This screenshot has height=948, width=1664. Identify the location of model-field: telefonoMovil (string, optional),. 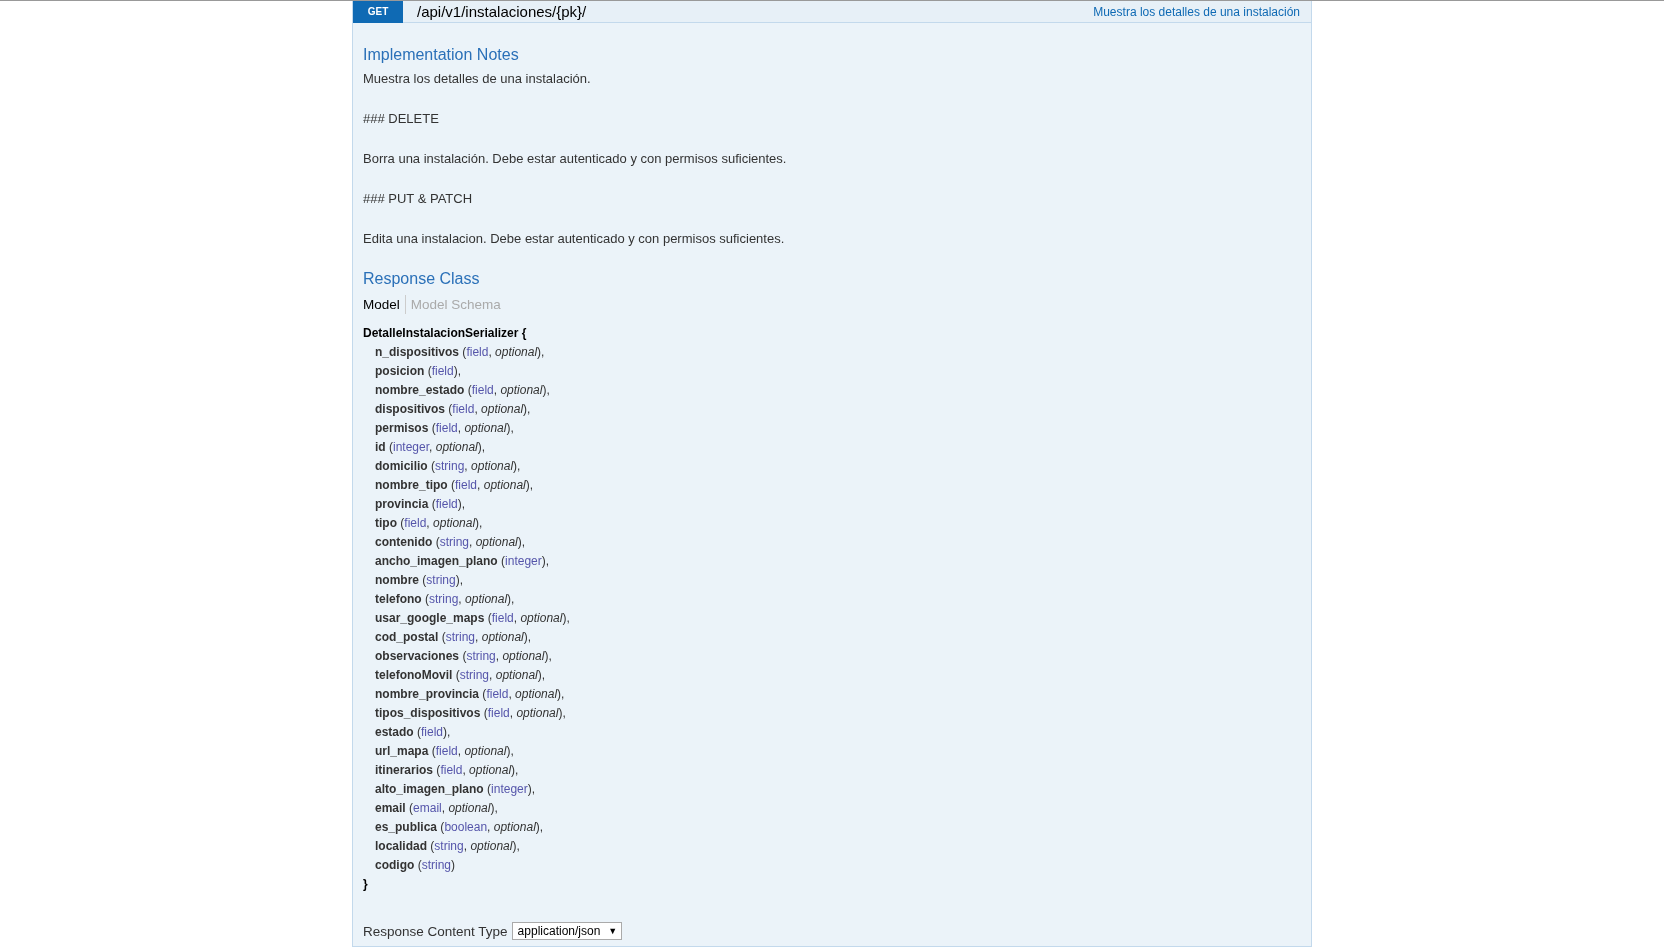
(460, 675).